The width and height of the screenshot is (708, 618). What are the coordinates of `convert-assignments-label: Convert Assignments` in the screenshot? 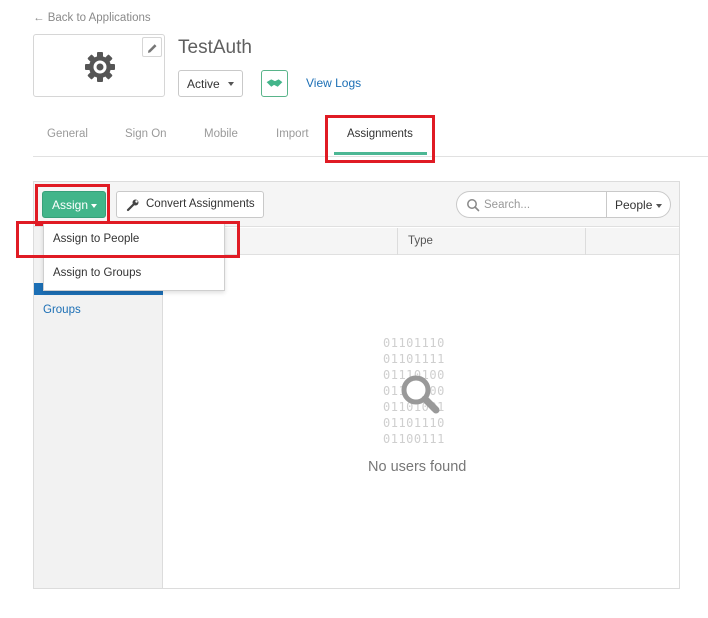 It's located at (200, 204).